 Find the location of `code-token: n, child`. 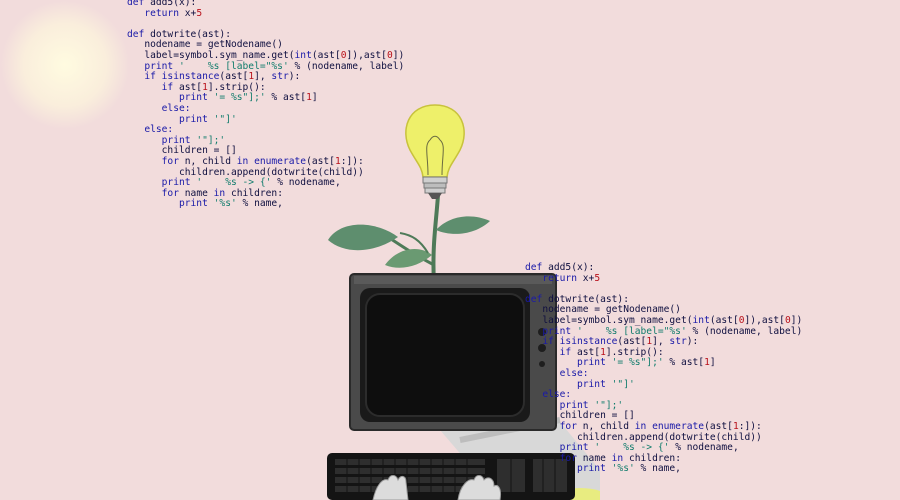

code-token: n, child is located at coordinates (210, 161).